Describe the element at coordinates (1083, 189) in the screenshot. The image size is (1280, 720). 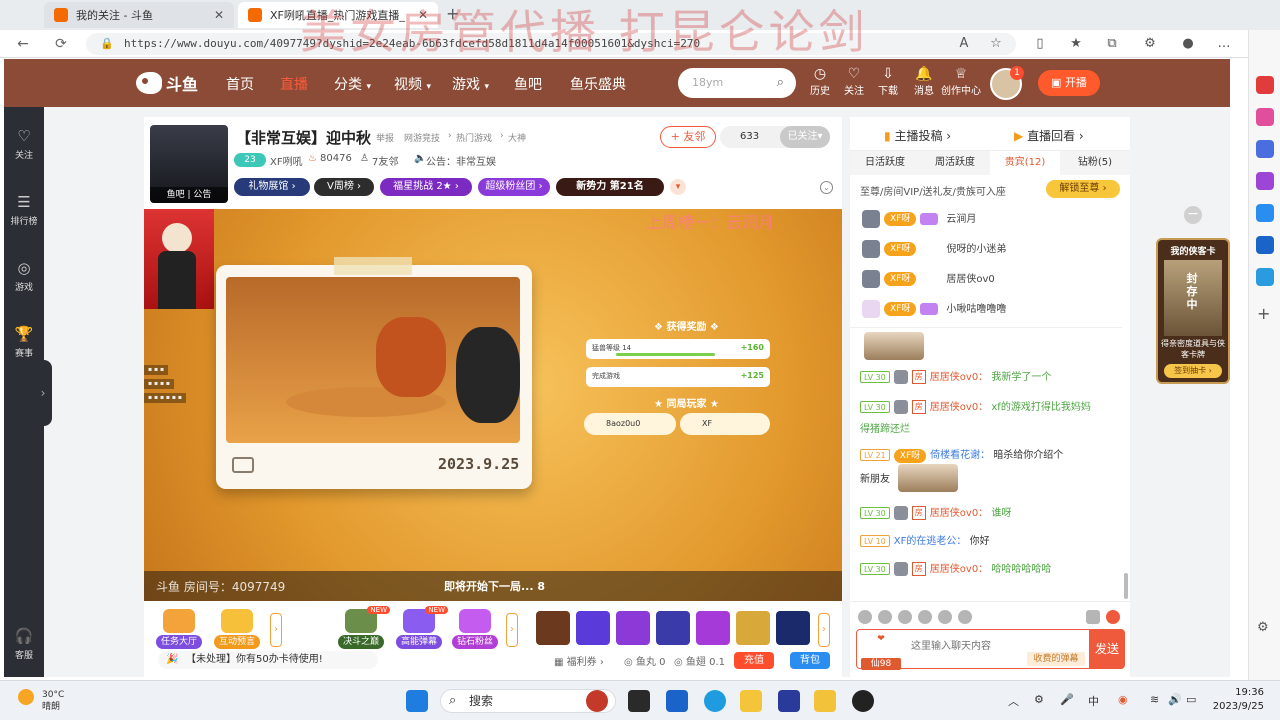
I see `unlock-button: 解锁至尊 ›` at that location.